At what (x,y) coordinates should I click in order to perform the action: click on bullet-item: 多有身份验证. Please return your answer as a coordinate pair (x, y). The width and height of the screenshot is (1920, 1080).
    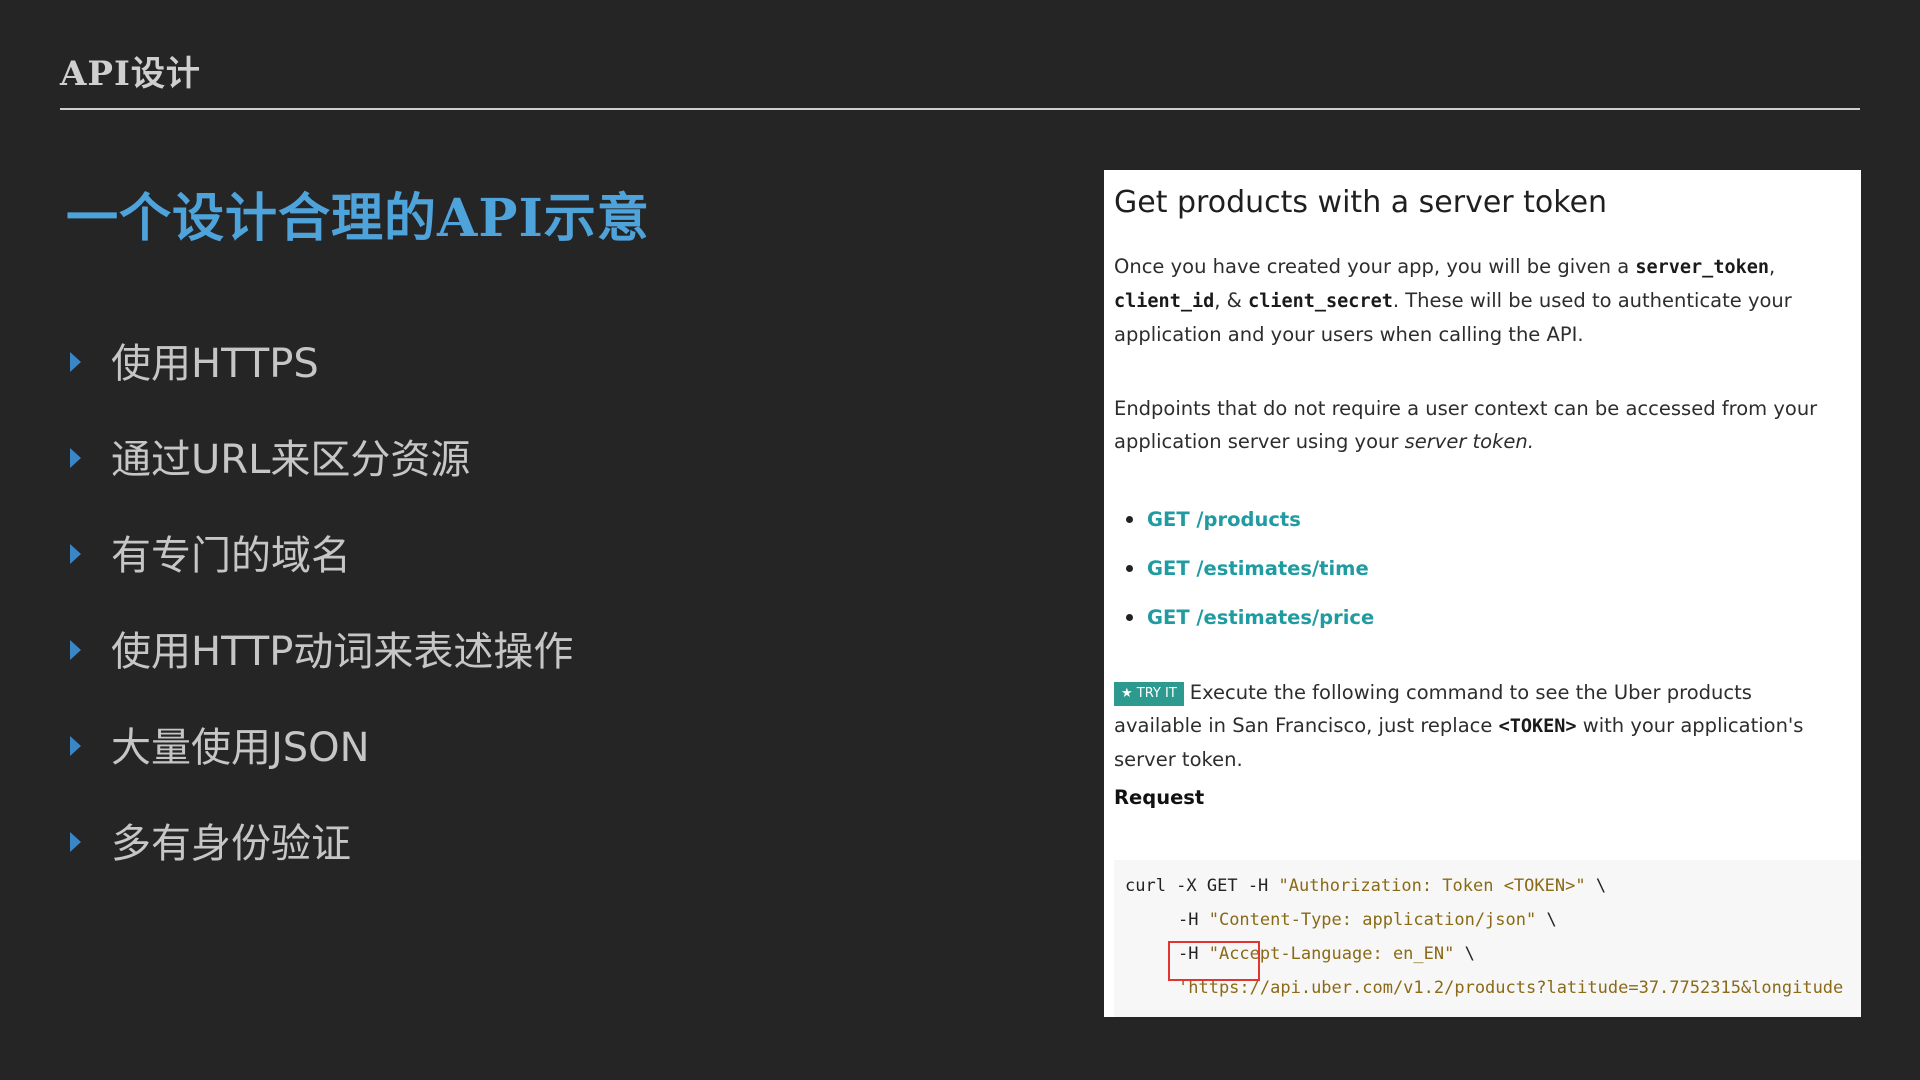
    Looking at the image, I should click on (321, 840).